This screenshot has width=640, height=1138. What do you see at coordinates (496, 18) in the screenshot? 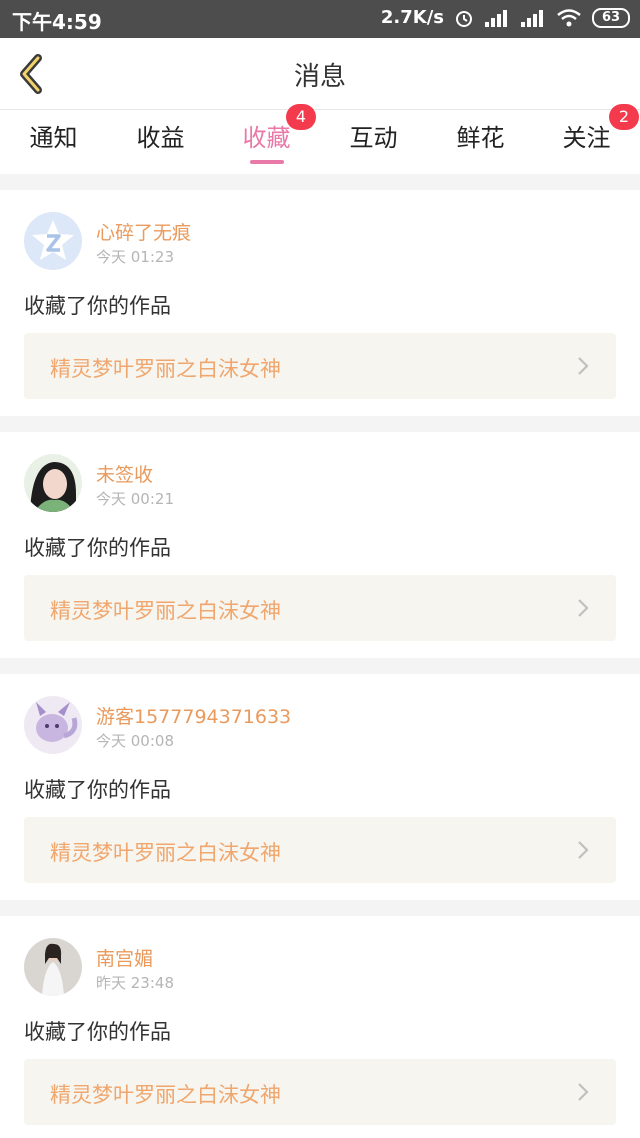
I see `signal-icon` at bounding box center [496, 18].